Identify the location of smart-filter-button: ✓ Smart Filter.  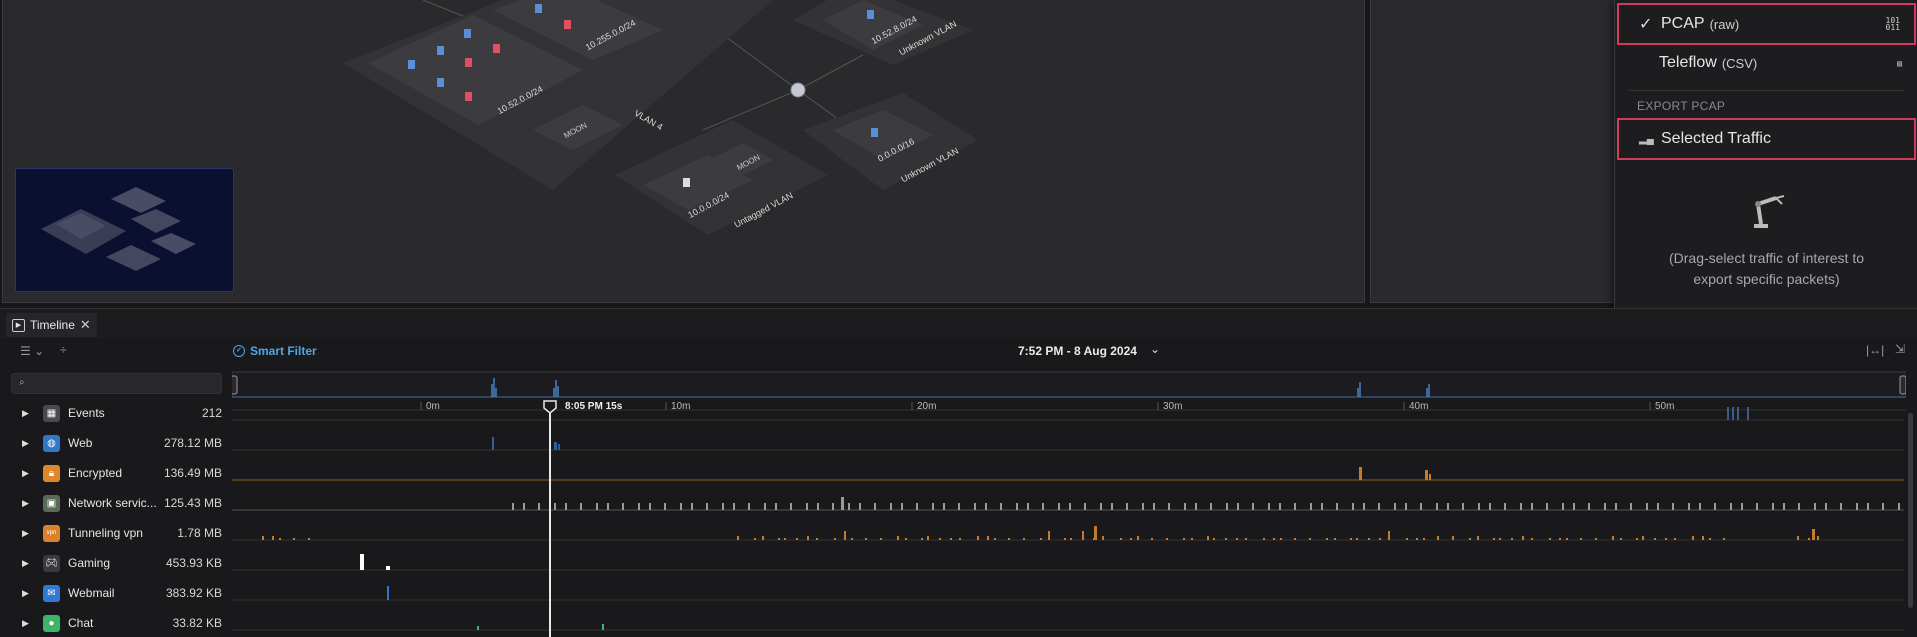
(275, 351).